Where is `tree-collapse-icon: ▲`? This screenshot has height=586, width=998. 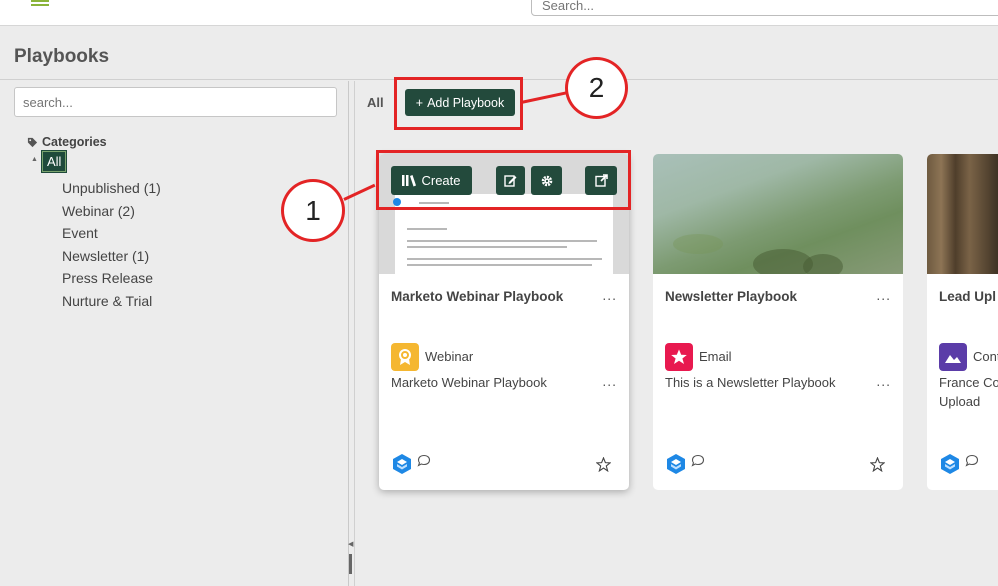 tree-collapse-icon: ▲ is located at coordinates (34, 159).